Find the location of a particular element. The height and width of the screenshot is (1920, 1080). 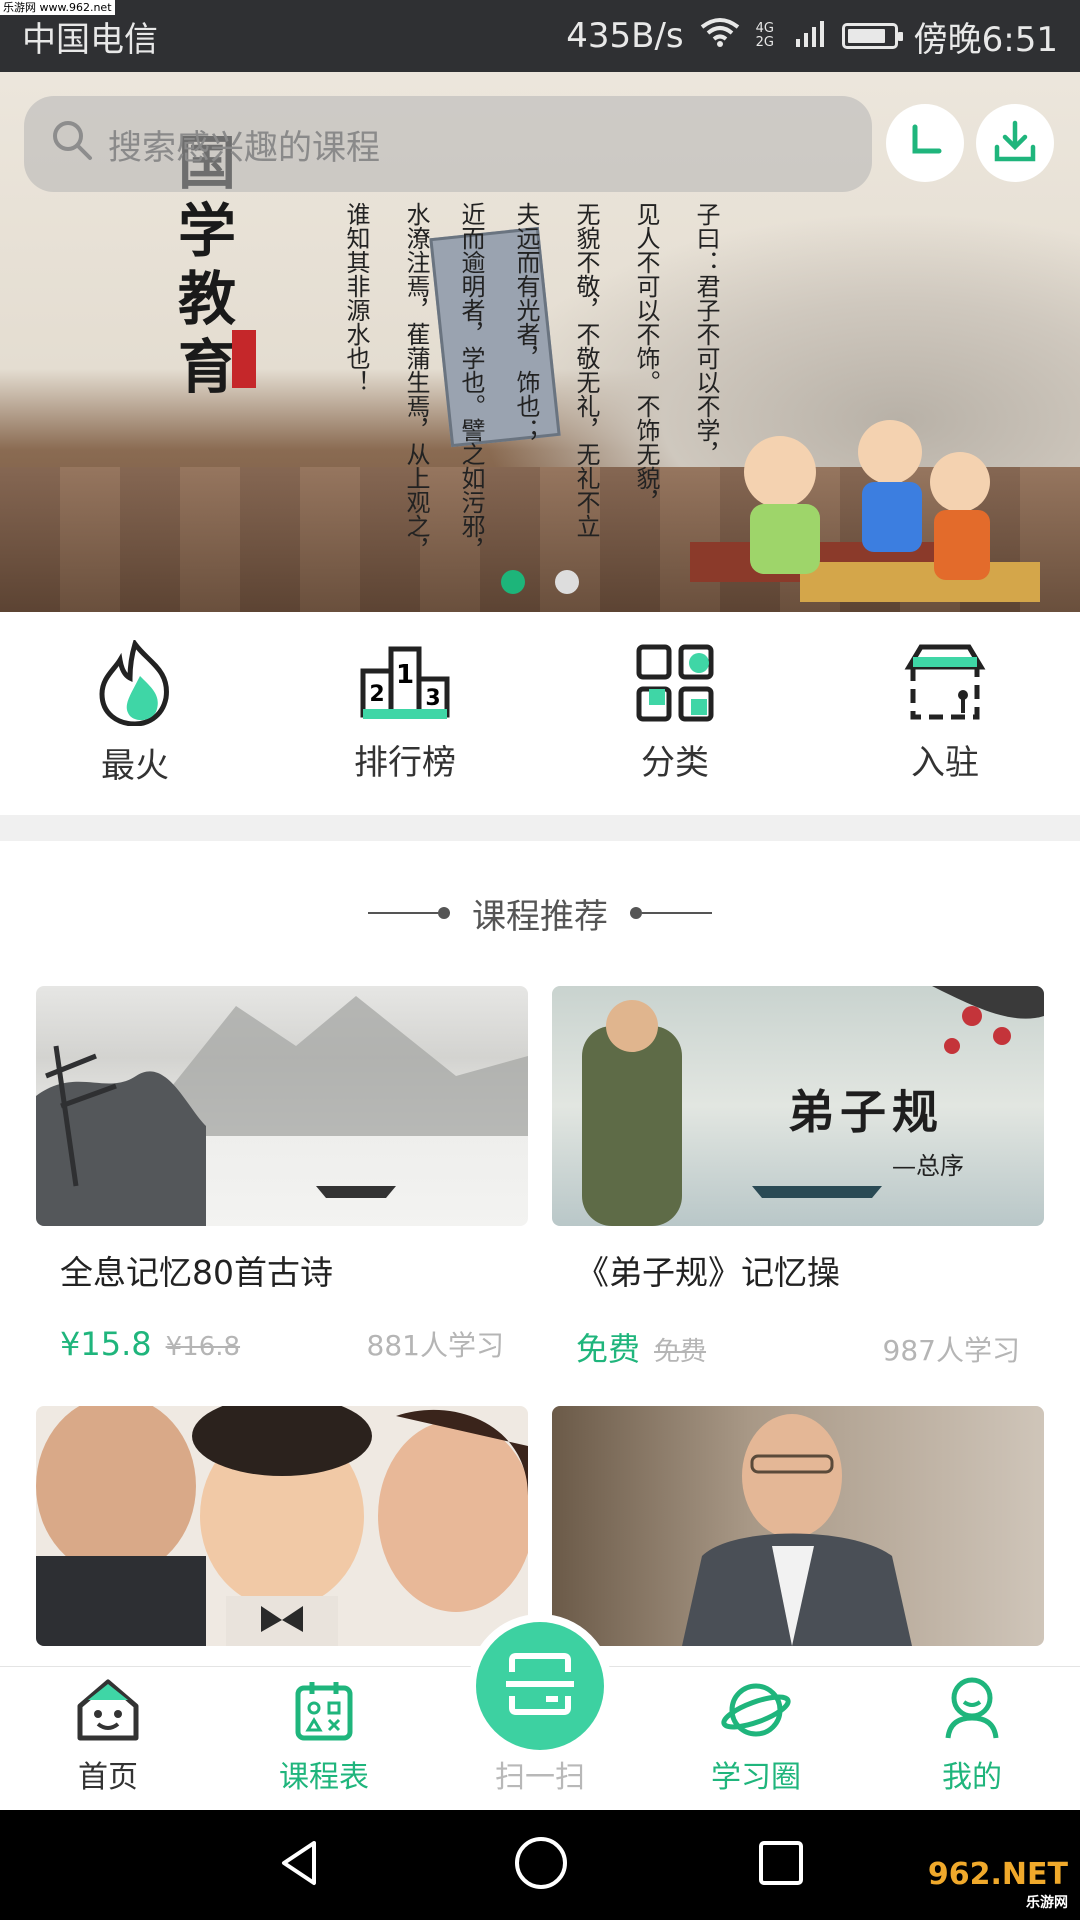

watermark-sub: 乐游网 is located at coordinates (1047, 1903).